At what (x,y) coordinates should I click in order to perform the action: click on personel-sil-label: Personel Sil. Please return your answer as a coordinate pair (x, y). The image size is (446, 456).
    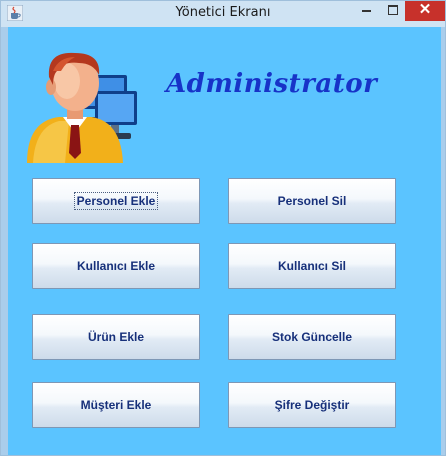
    Looking at the image, I should click on (312, 201).